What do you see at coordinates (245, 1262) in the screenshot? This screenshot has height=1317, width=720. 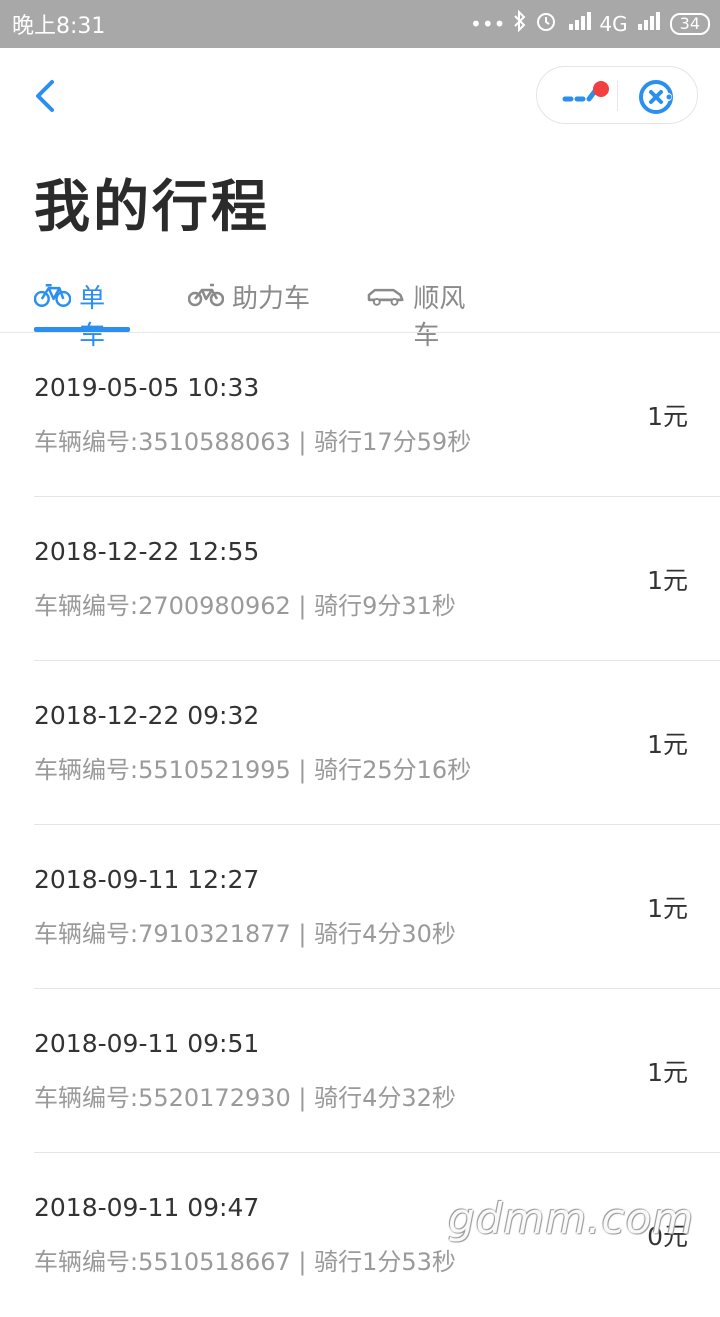 I see `trip-detail: 车辆编号:5510518667 | 骑行1分53秒` at bounding box center [245, 1262].